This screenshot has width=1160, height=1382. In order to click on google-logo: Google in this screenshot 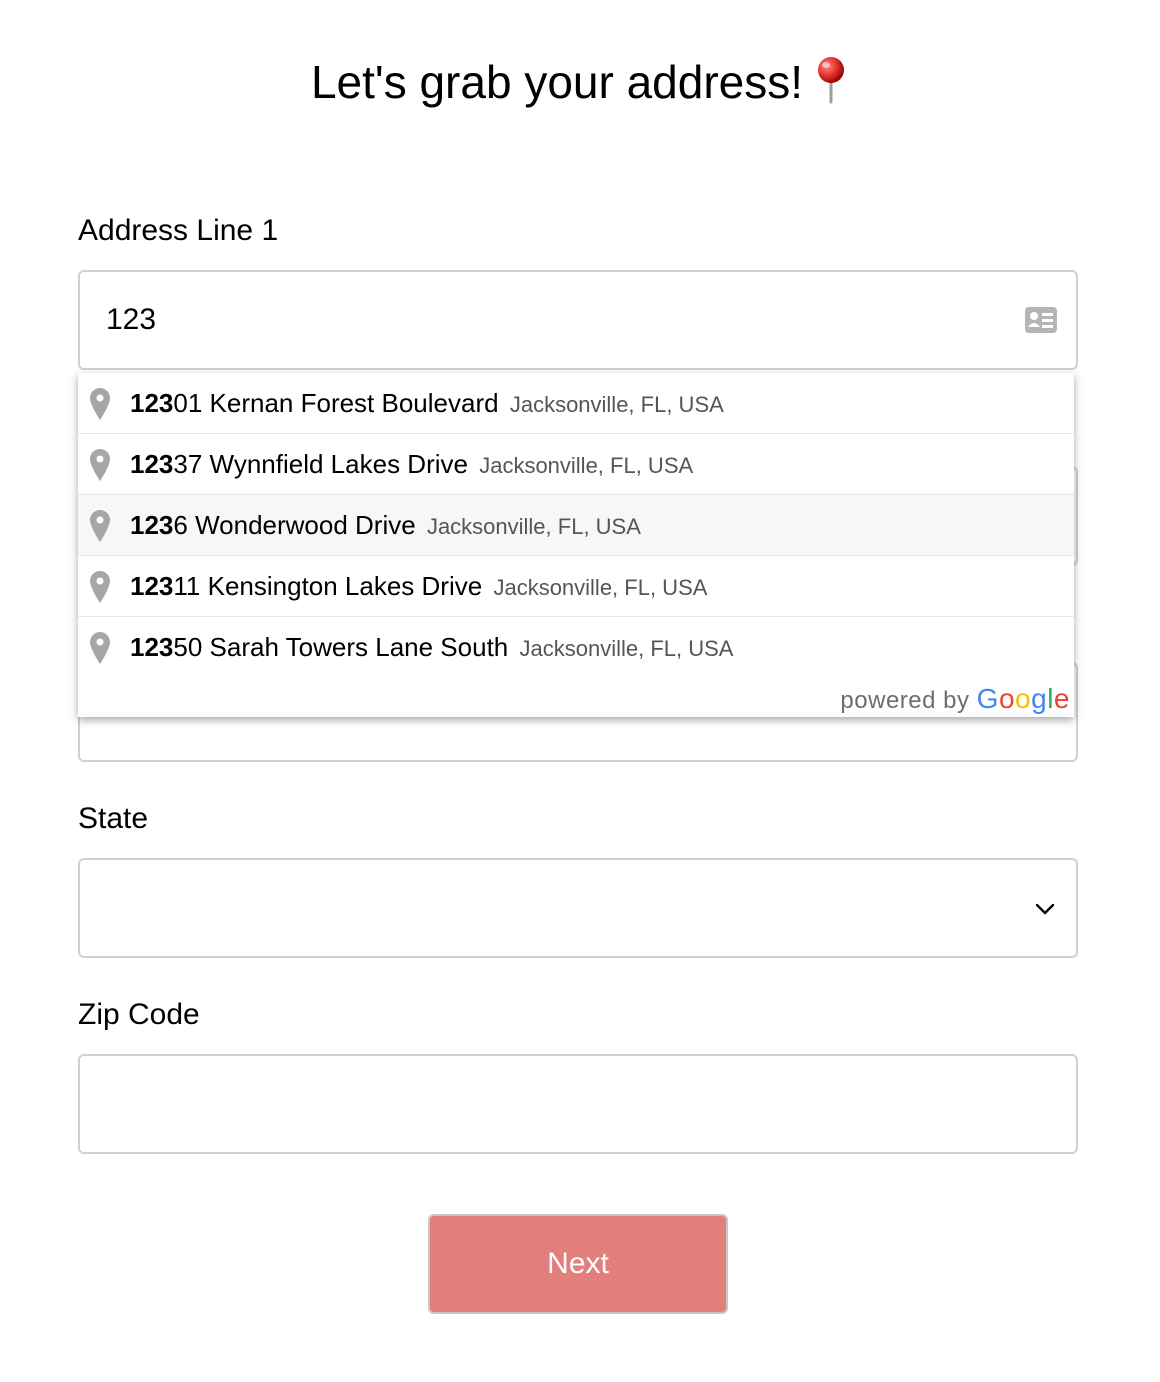, I will do `click(1023, 698)`.